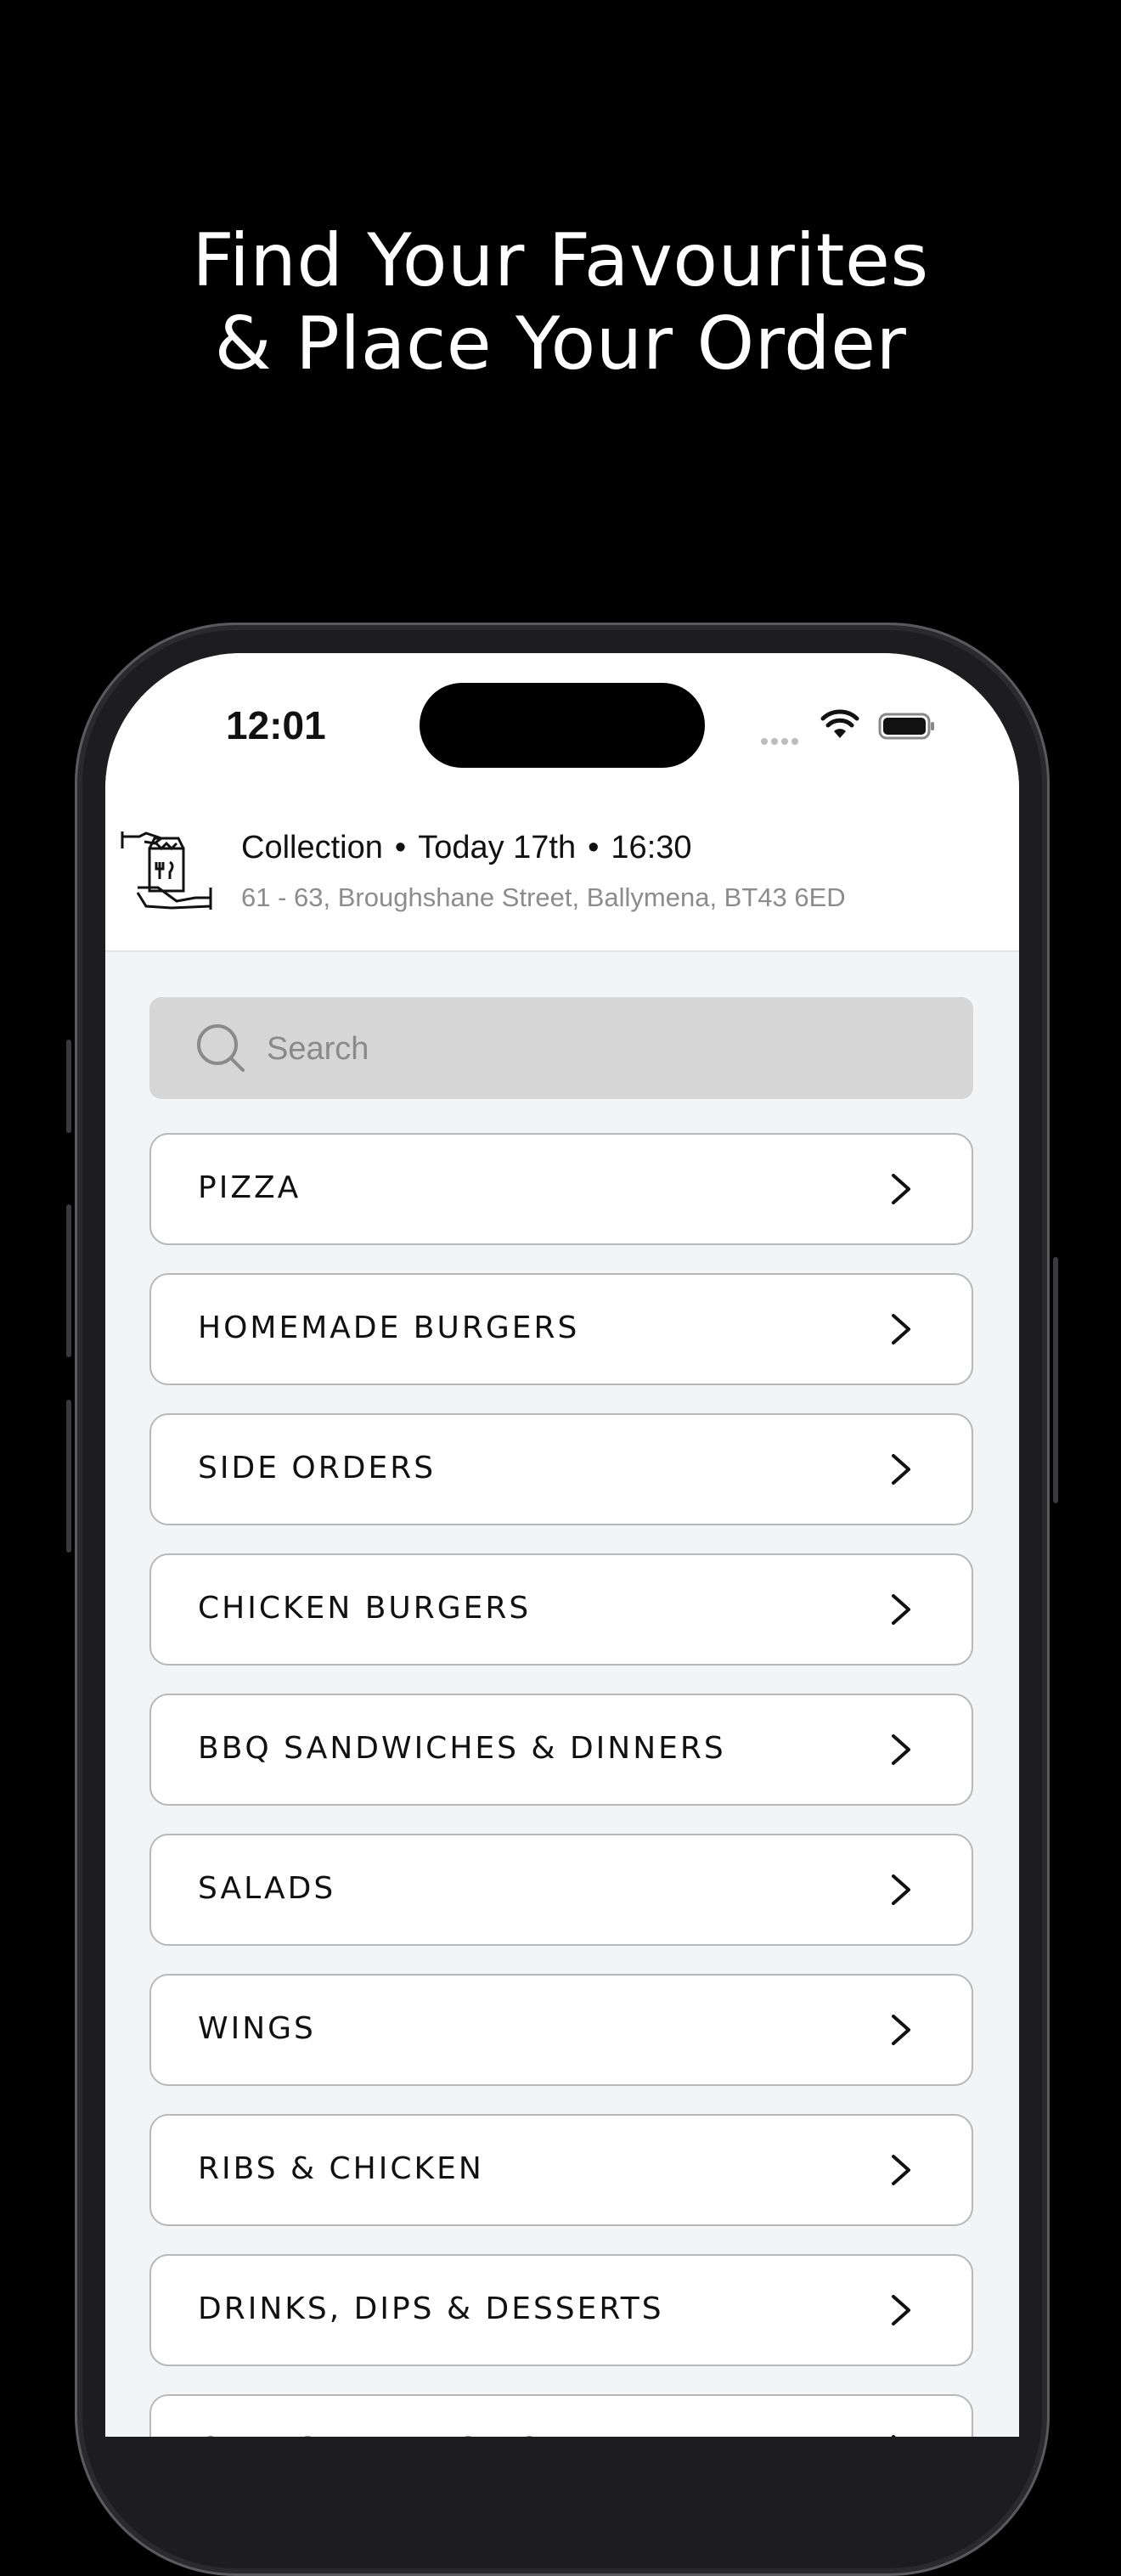  Describe the element at coordinates (560, 260) in the screenshot. I see `headline-line-1: Find Your Favourites` at that location.